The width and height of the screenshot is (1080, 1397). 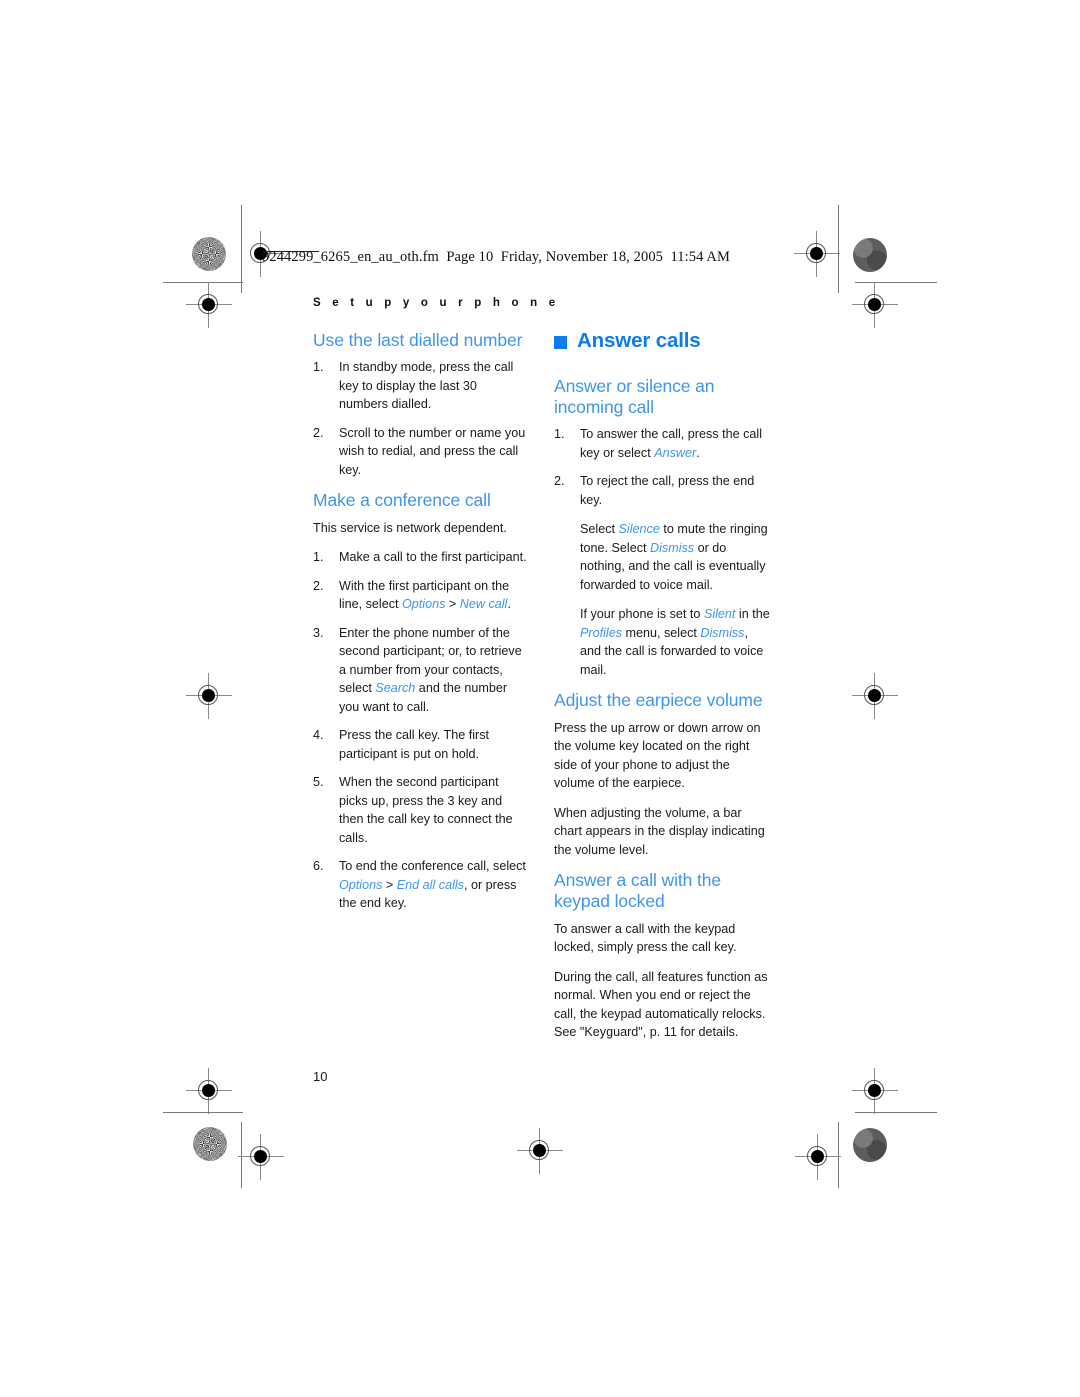 I want to click on conference-call-intro: This service is network dependent., so click(x=410, y=527).